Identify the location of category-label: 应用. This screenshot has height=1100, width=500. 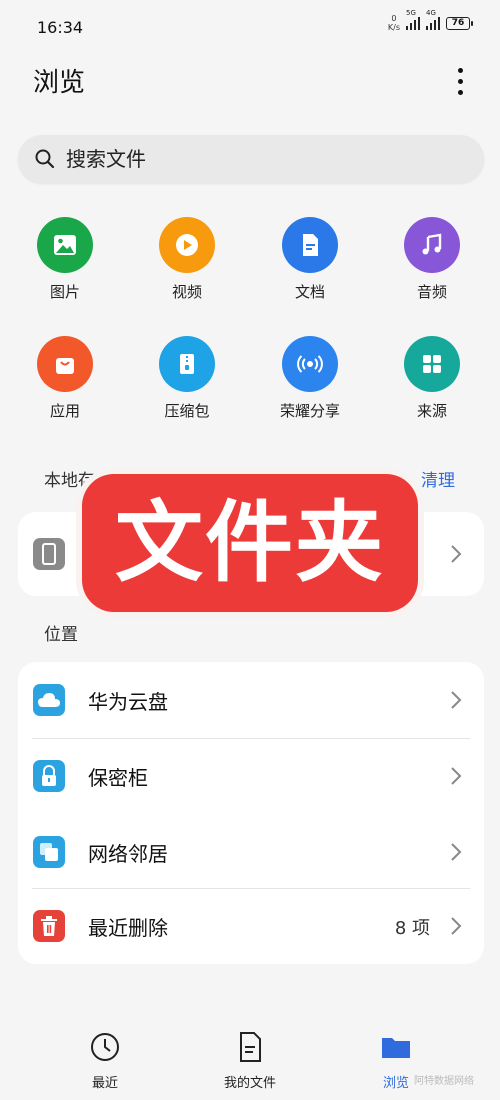
(64, 411).